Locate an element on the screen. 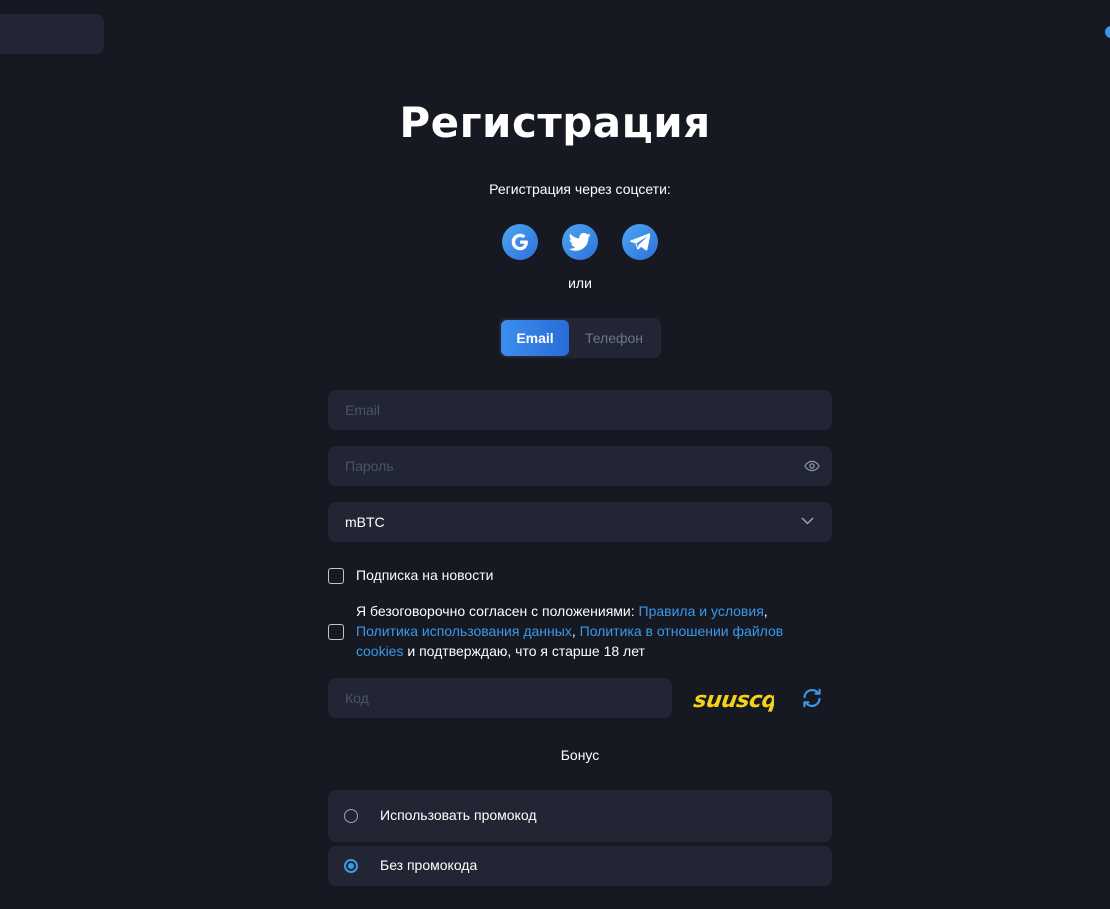 This screenshot has width=1110, height=909. currency-select: mBTC is located at coordinates (580, 522).